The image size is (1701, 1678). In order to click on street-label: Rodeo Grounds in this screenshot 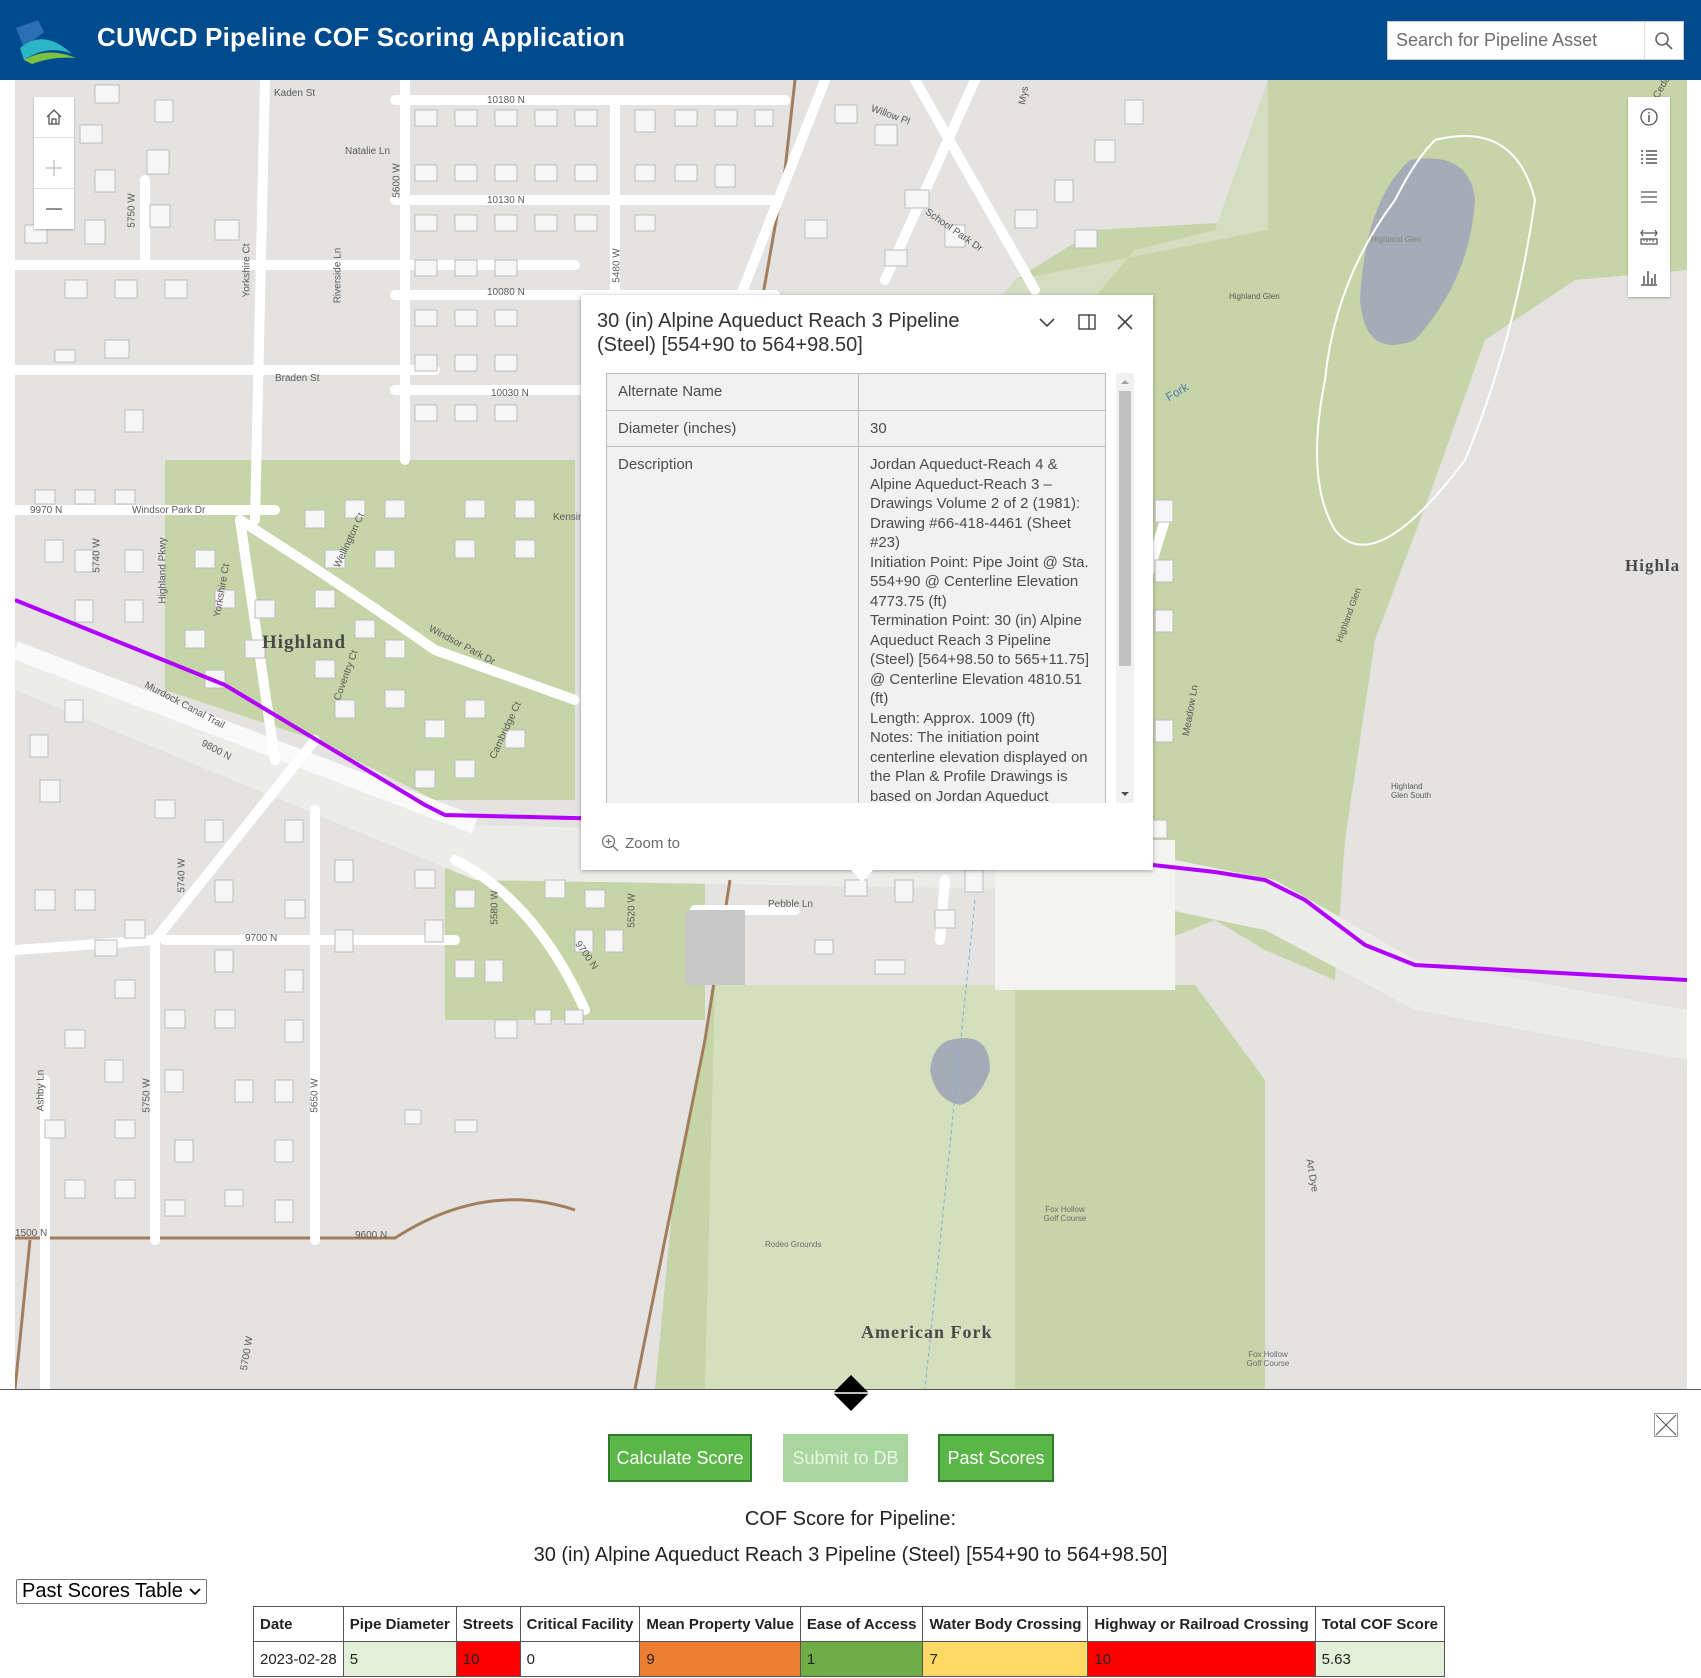, I will do `click(793, 1244)`.